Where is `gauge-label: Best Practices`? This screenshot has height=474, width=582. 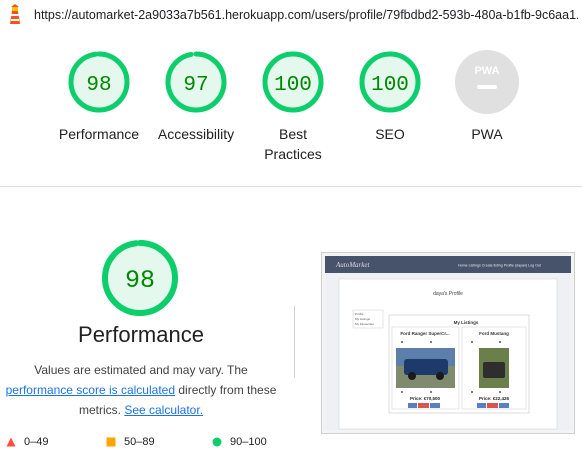
gauge-label: Best Practices is located at coordinates (293, 144).